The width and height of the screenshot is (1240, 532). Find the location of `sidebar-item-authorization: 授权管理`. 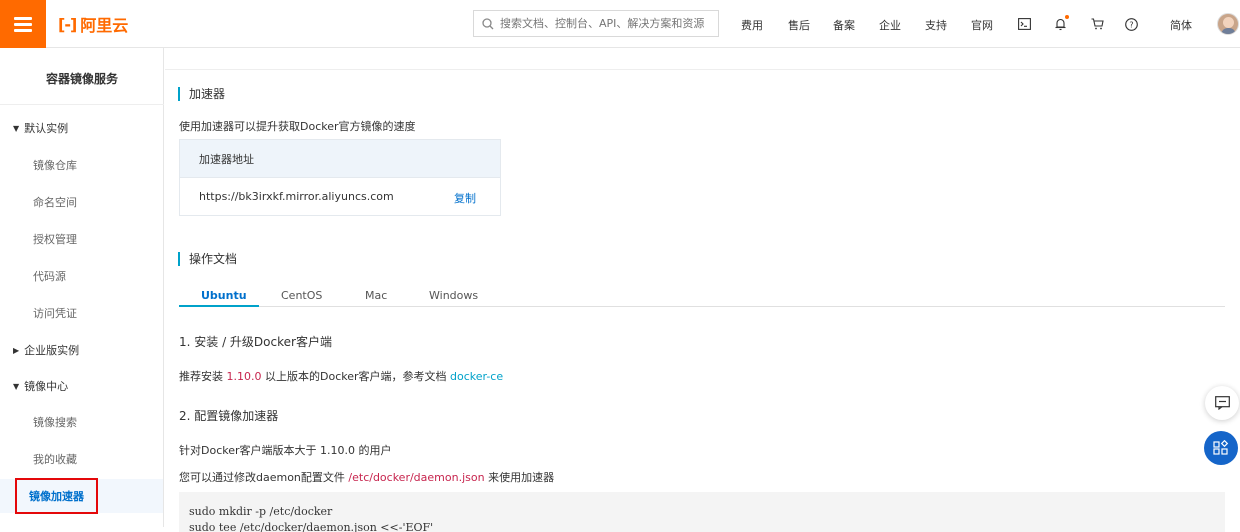

sidebar-item-authorization: 授权管理 is located at coordinates (81, 239).